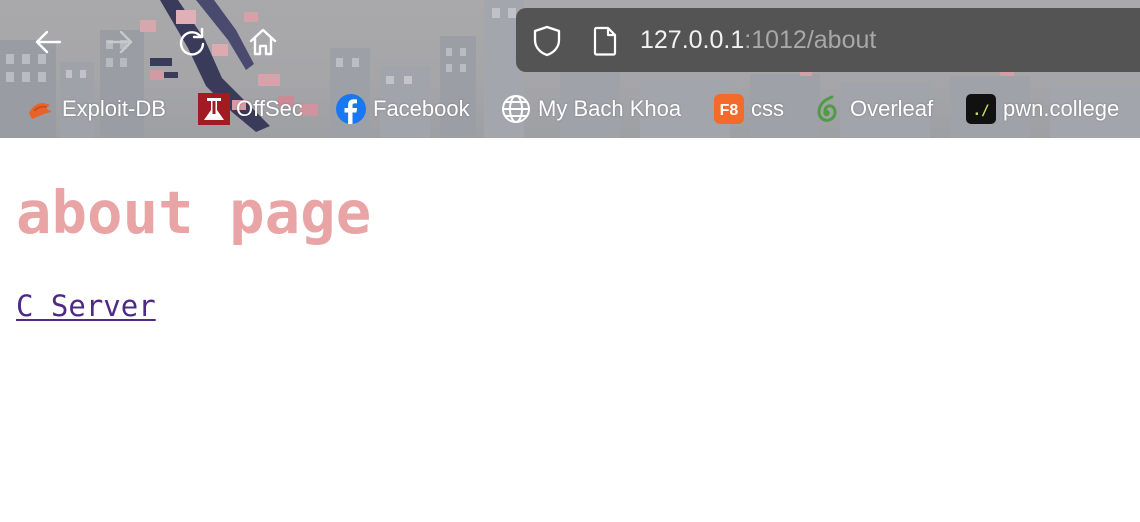 This screenshot has width=1140, height=522. Describe the element at coordinates (194, 212) in the screenshot. I see `page-title: about page` at that location.